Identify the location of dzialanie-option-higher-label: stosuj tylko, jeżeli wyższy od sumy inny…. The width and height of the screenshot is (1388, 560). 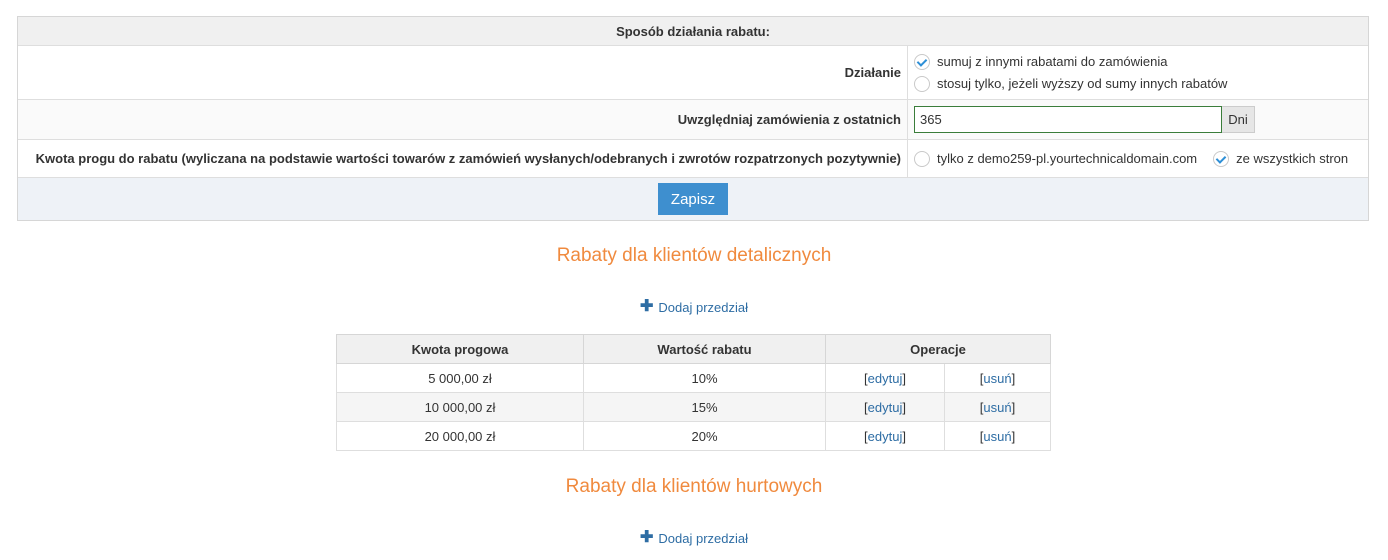
(1082, 83).